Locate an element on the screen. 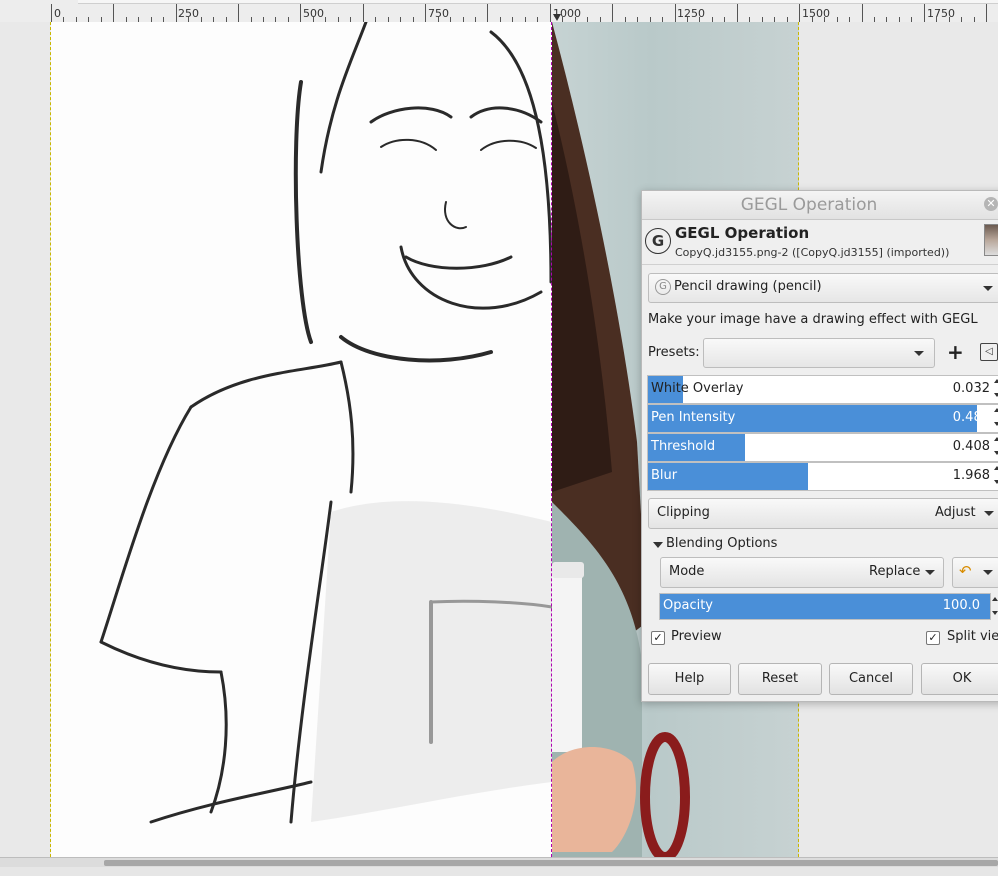 This screenshot has height=876, width=998. preset-menu-icon: ◁ is located at coordinates (989, 352).